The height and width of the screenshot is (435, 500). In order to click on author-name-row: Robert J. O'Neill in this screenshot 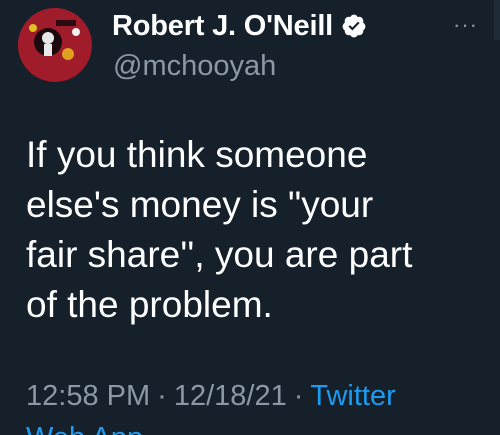, I will do `click(239, 26)`.